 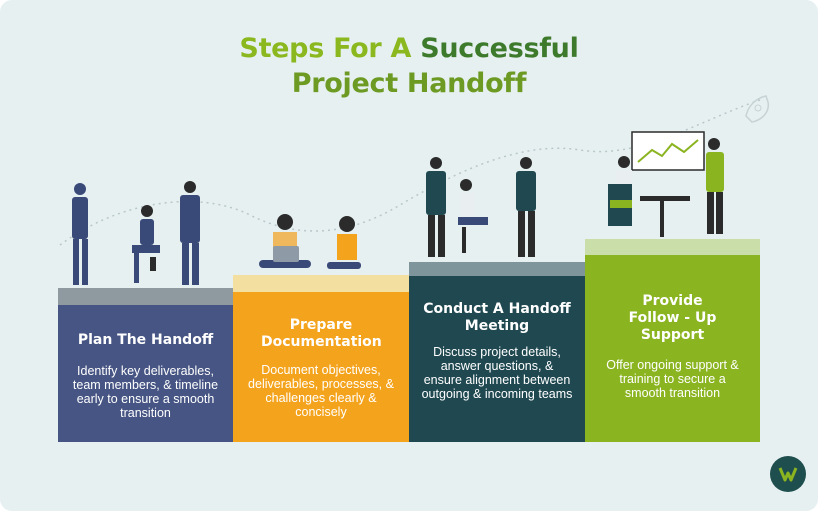 I want to click on step-2-cap-fill, so click(x=321, y=283).